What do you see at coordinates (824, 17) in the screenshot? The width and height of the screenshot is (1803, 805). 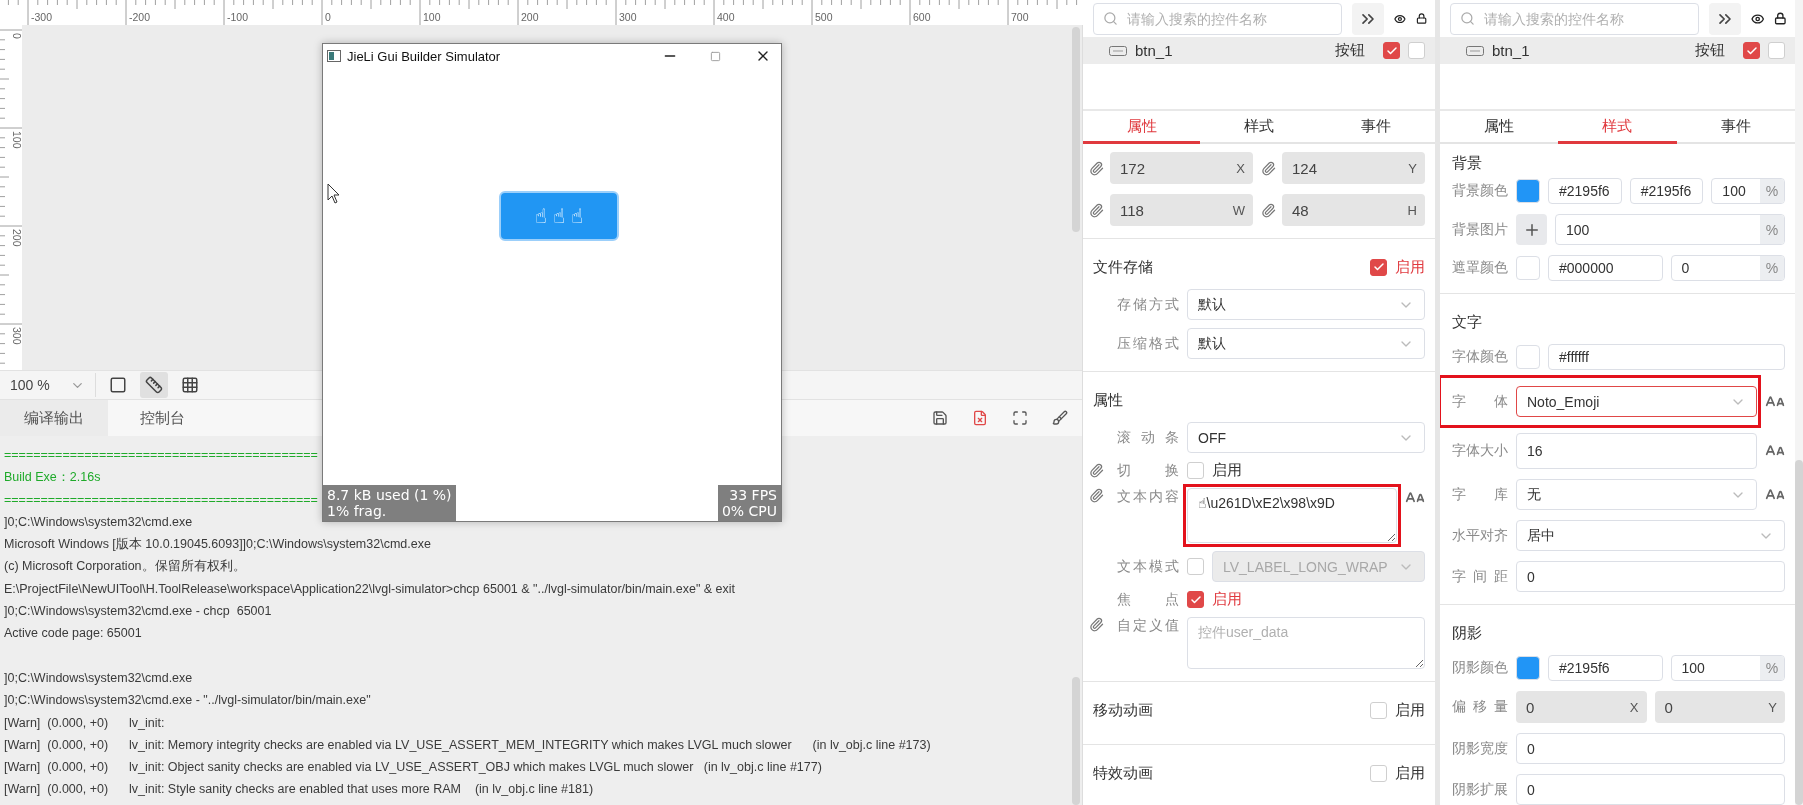 I see `ruler-label: 500` at bounding box center [824, 17].